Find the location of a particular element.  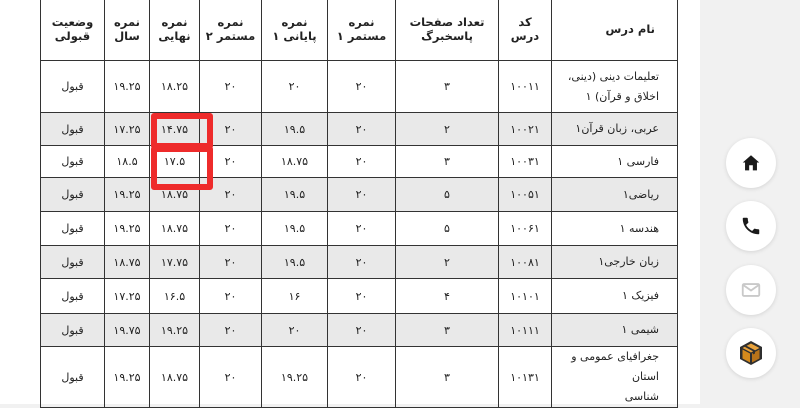

final-cell: ۱۹.۲۵ is located at coordinates (174, 330).